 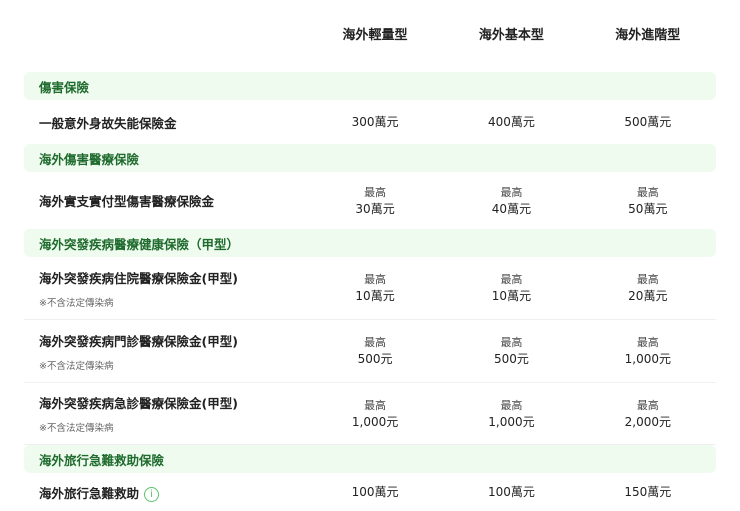 I want to click on coverage-row: 海外實支實付型傷害醫療保險金 最高 30萬元 最高 40萬元 最高 50萬元, so click(x=370, y=200).